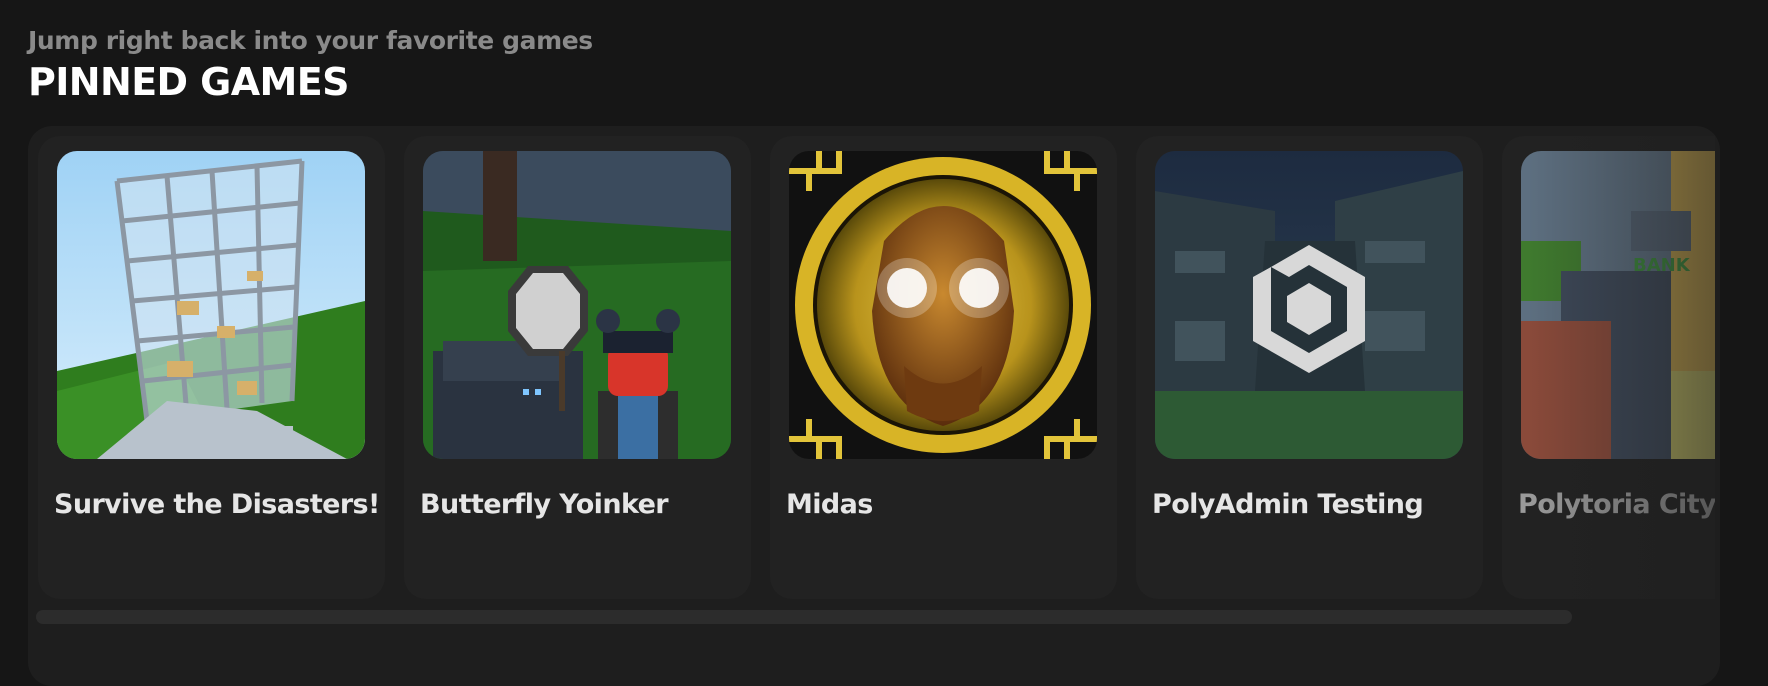  I want to click on collapsing-building-image, so click(211, 305).